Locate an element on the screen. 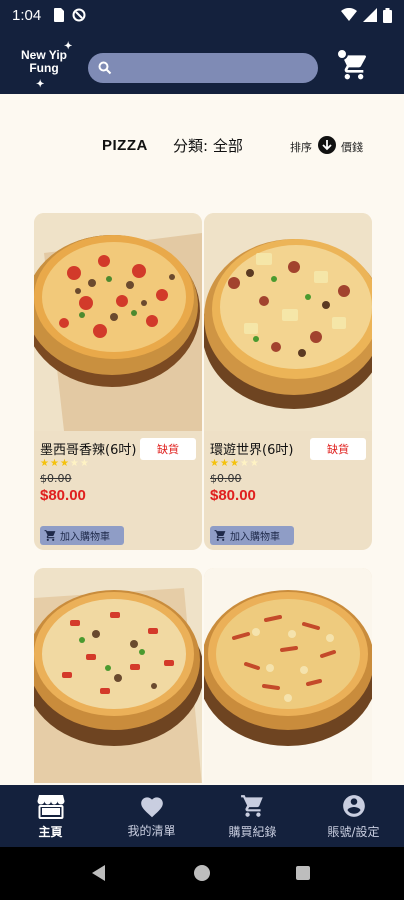  brand-logo: ✦ ✦ New Yip Fung is located at coordinates (44, 62).